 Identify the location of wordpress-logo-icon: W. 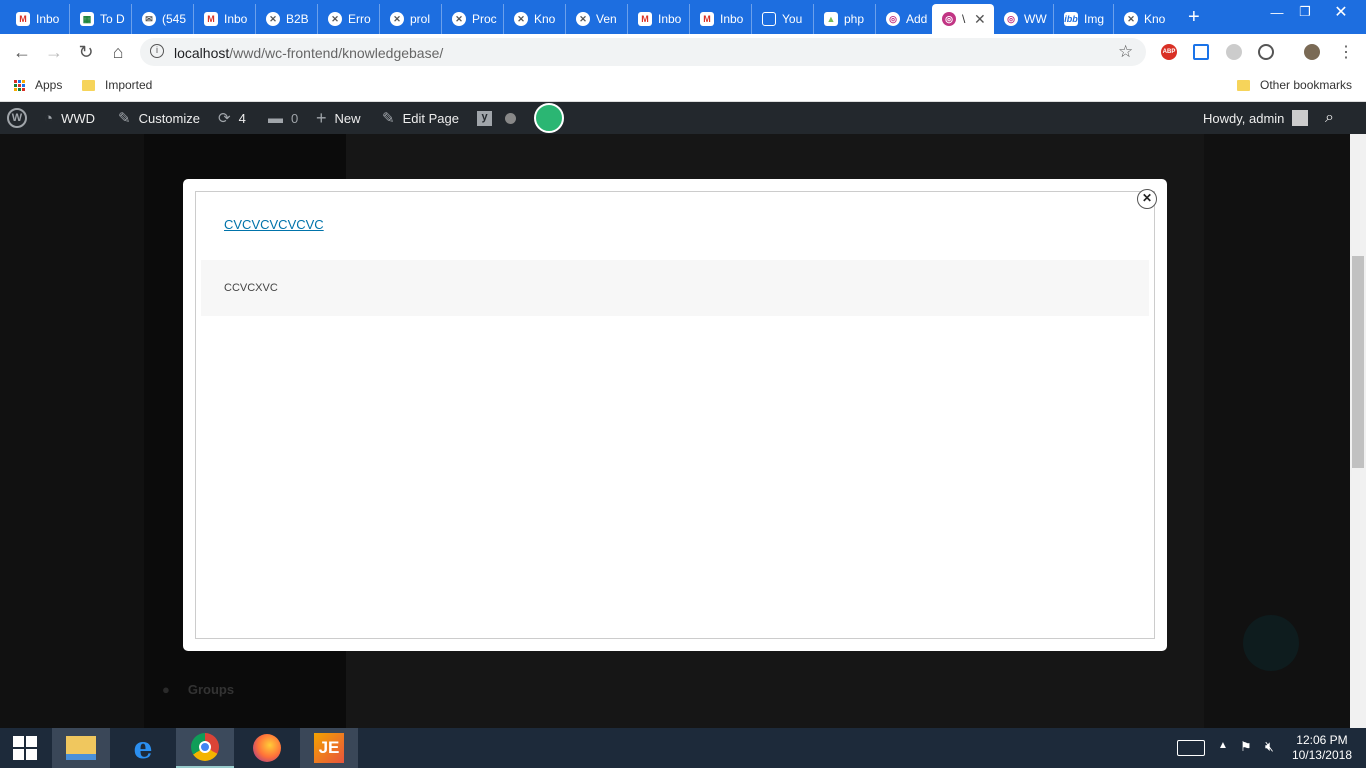
(17, 118).